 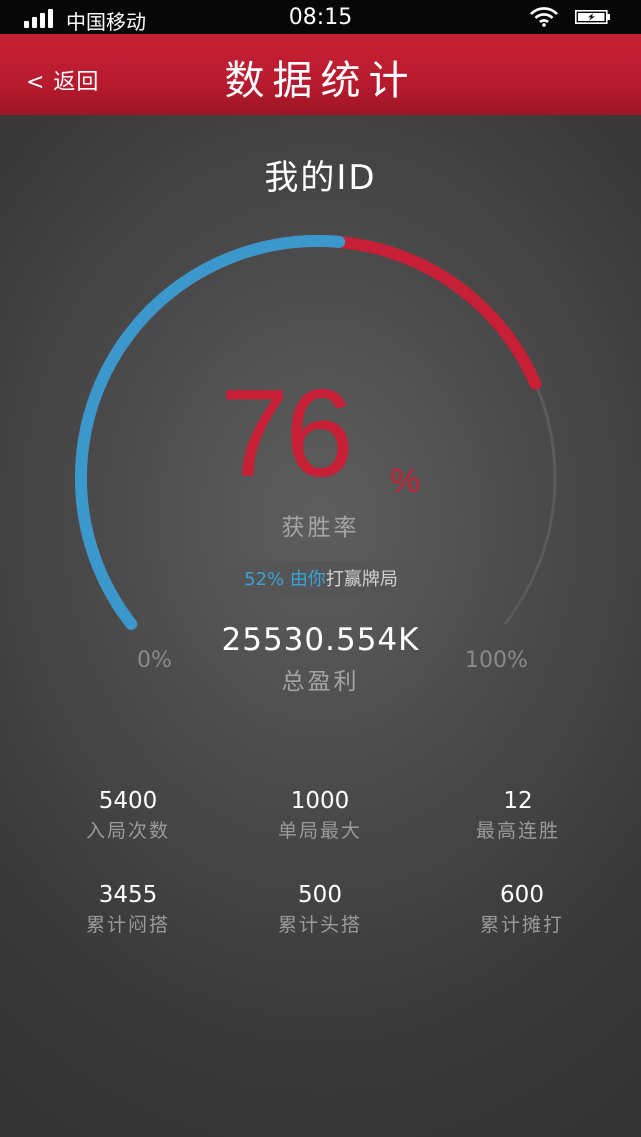 I want to click on self-win-text: 打赢牌局, so click(x=361, y=579).